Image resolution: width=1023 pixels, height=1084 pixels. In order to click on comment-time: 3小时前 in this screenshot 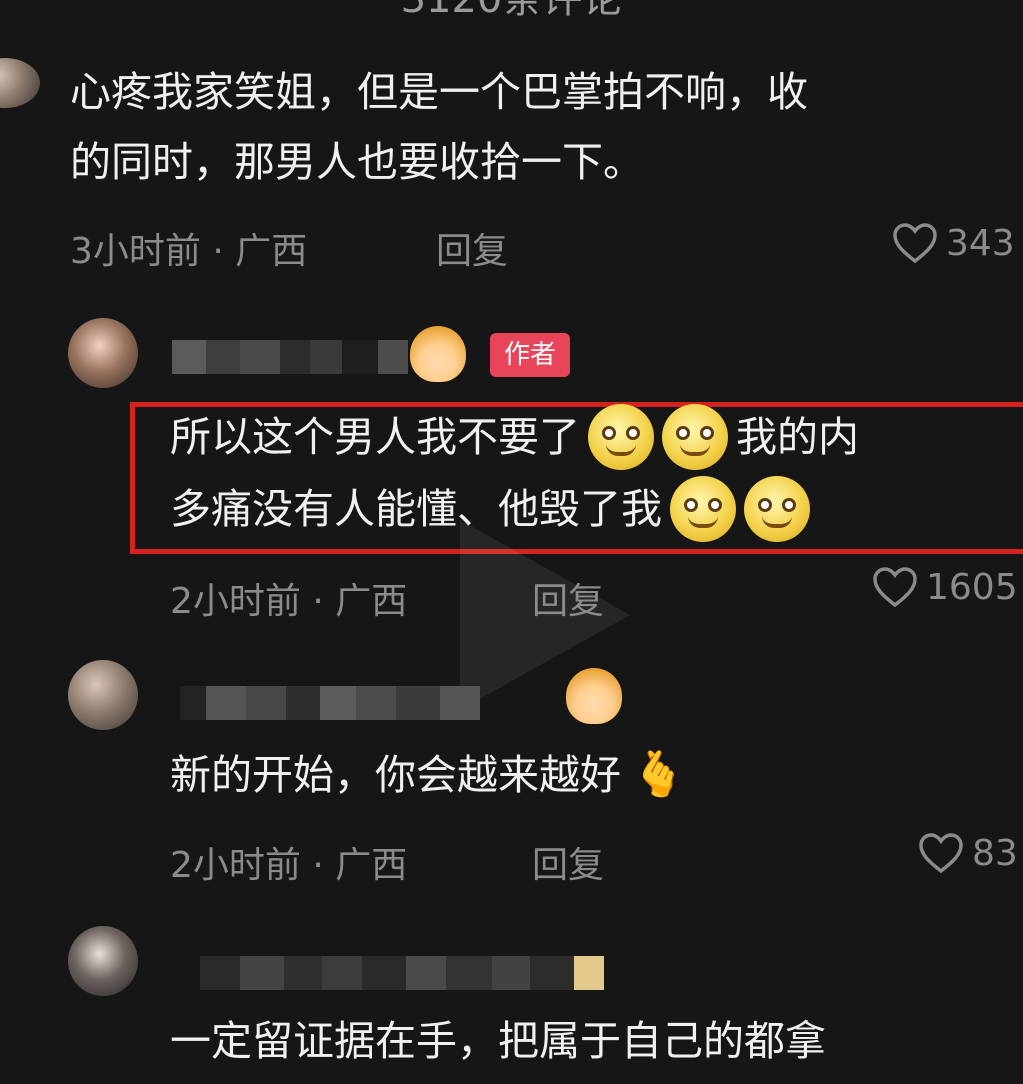, I will do `click(135, 251)`.